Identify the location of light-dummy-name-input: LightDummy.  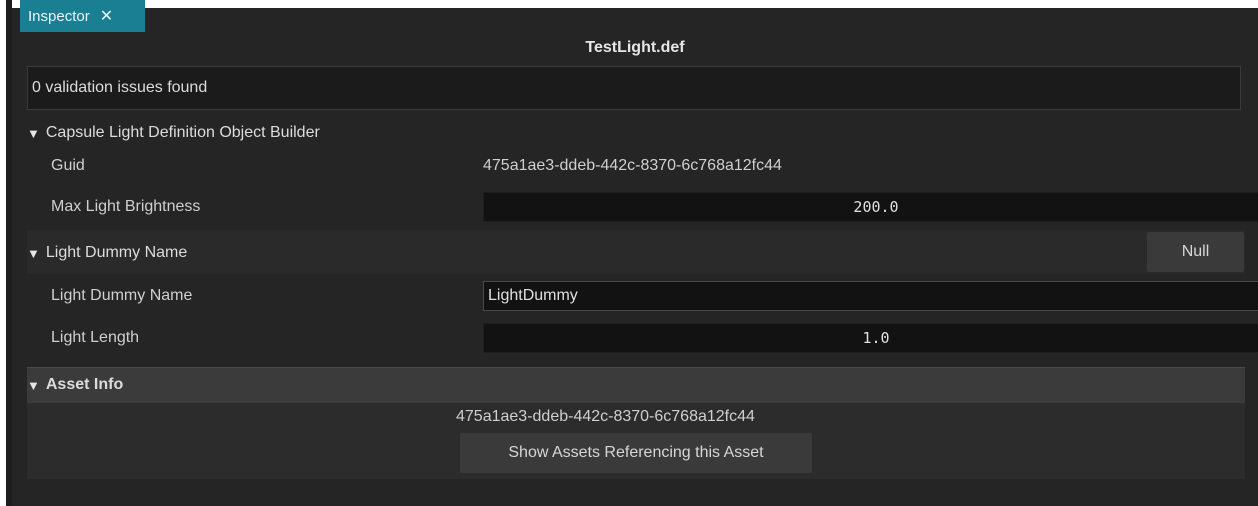
(870, 296).